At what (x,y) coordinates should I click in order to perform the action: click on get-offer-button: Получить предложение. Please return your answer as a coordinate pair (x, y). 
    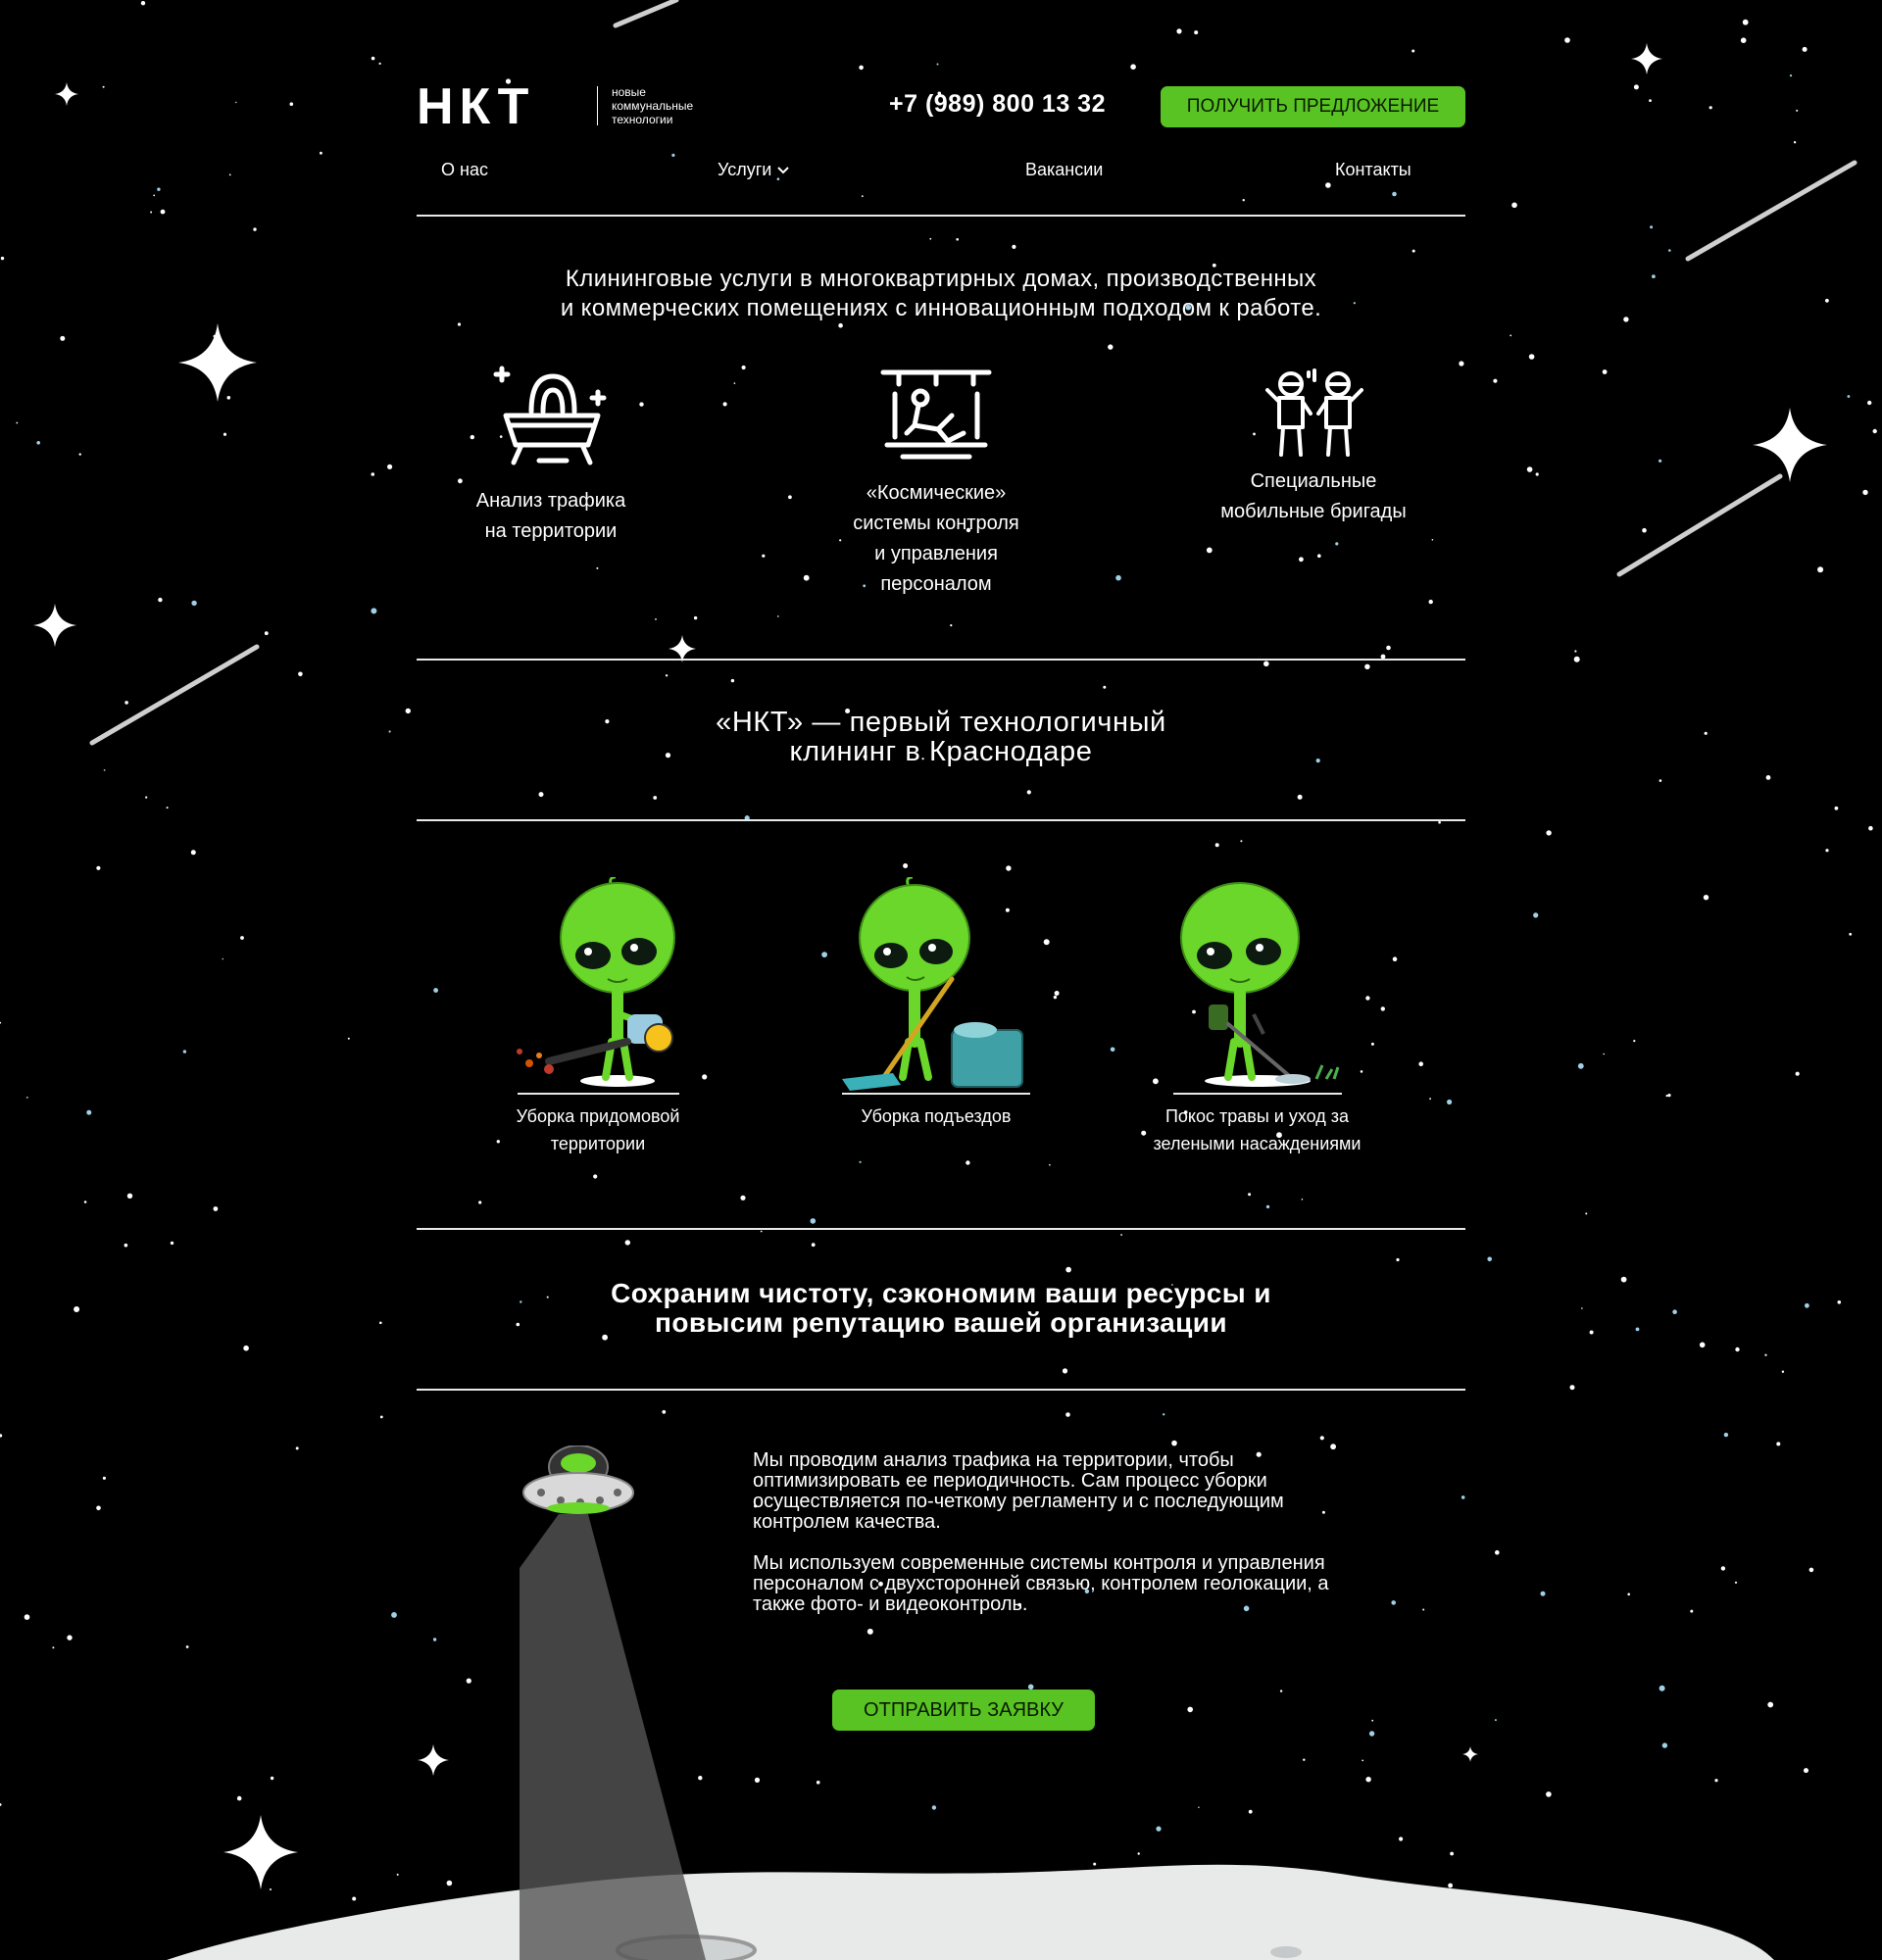
    Looking at the image, I should click on (1313, 106).